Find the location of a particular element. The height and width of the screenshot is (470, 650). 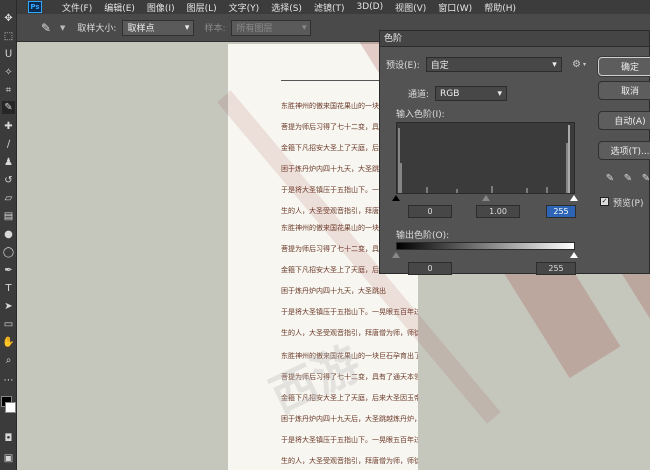

gradient-tool-icon: ▤ is located at coordinates (8, 216).